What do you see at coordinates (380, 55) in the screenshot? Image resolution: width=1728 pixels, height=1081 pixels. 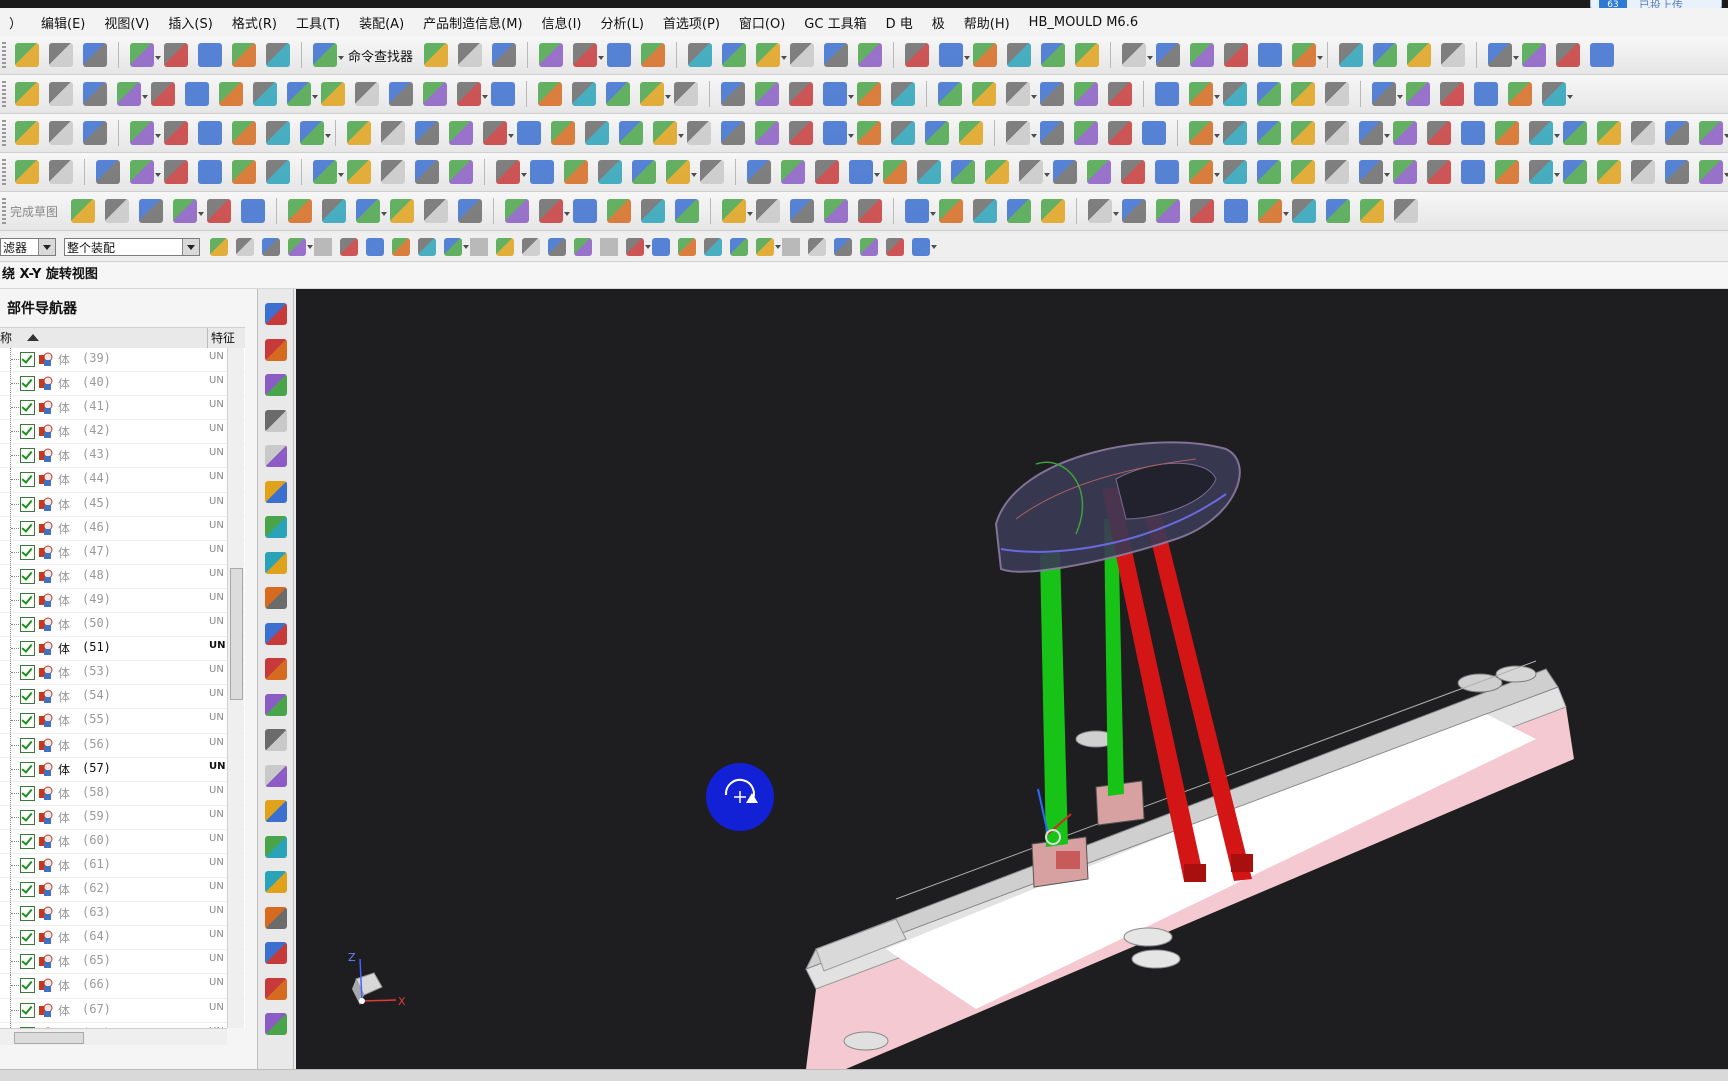 I see `command-finder-button: 命令查找器` at bounding box center [380, 55].